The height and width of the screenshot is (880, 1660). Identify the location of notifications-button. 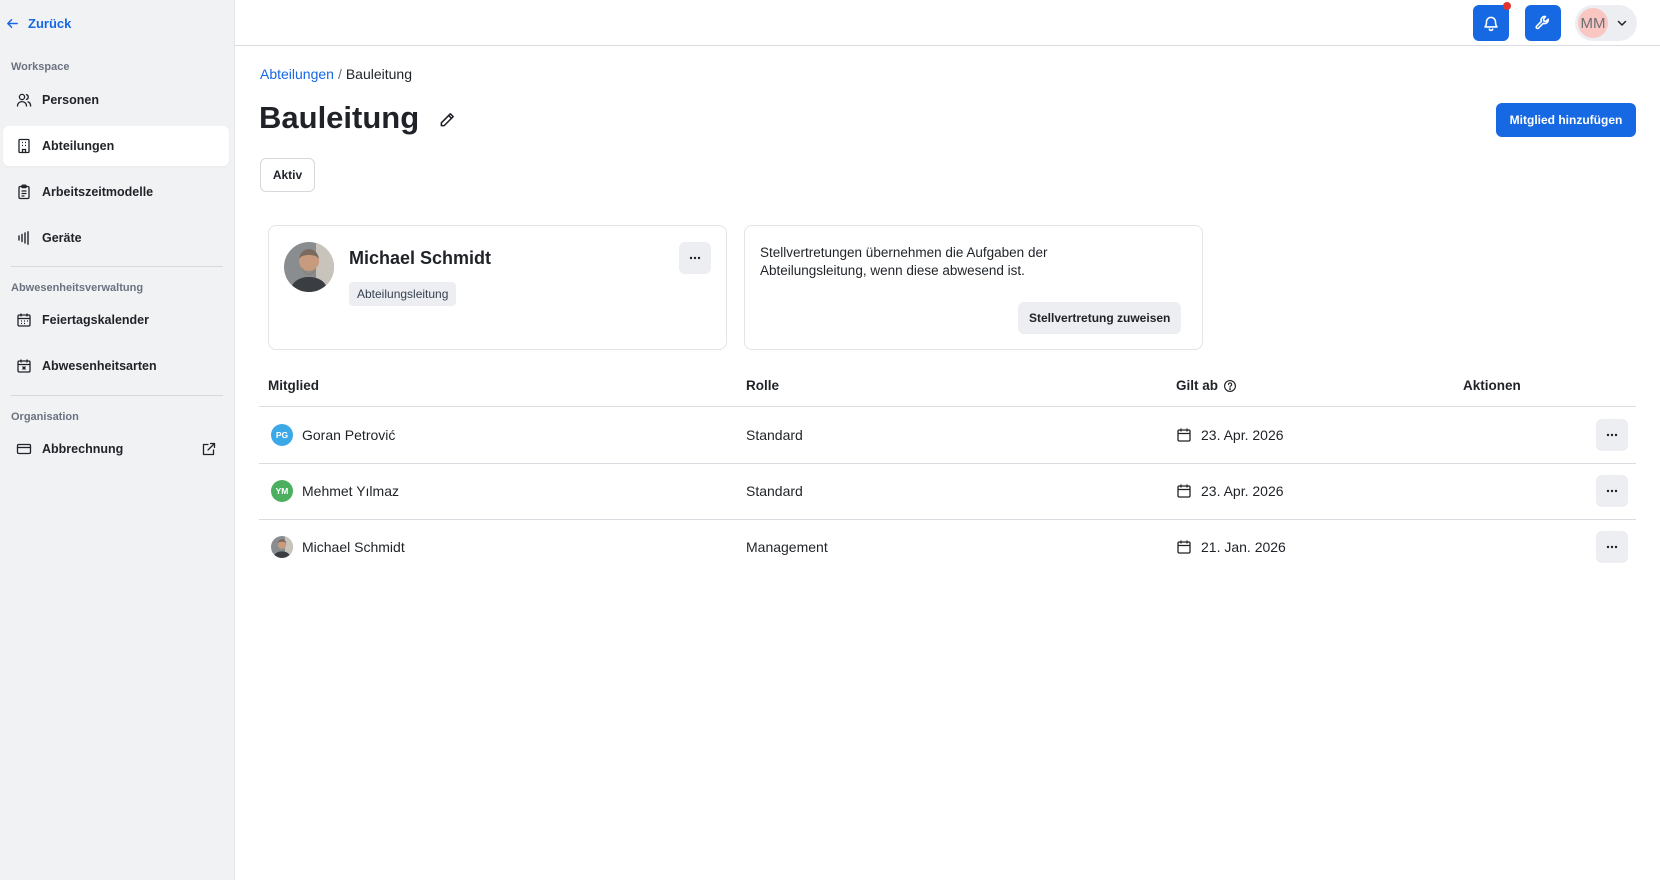
(1492, 21).